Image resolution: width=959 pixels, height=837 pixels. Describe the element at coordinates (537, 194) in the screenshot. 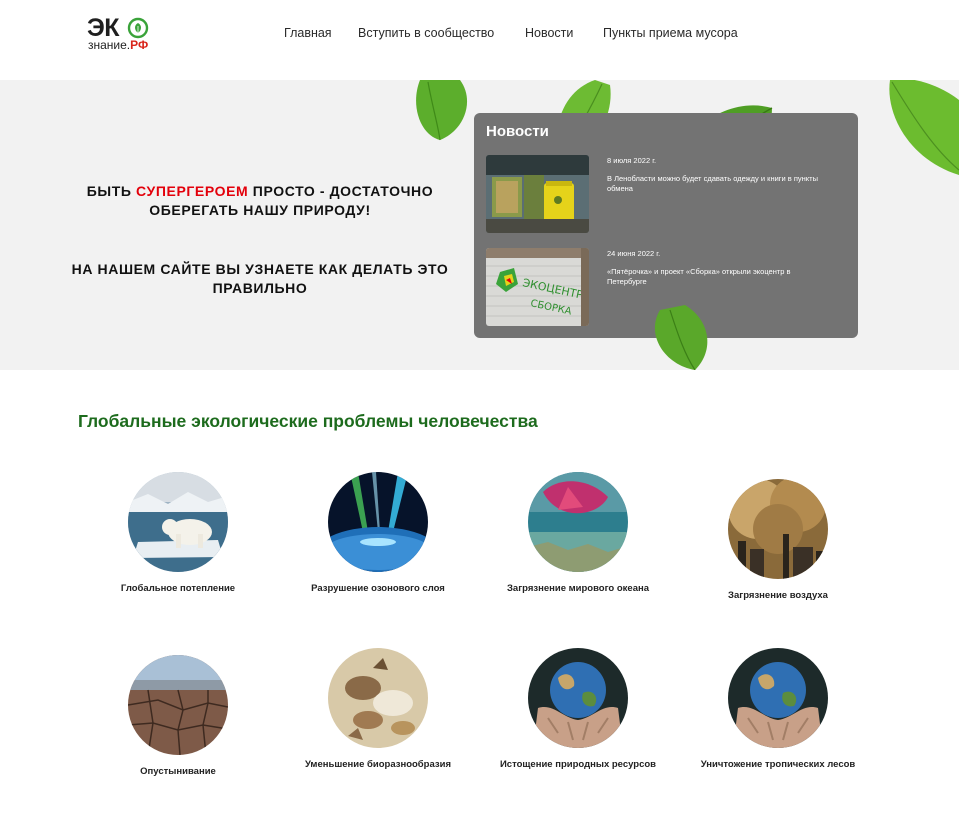

I see `recycling-bins-photo-icon` at that location.